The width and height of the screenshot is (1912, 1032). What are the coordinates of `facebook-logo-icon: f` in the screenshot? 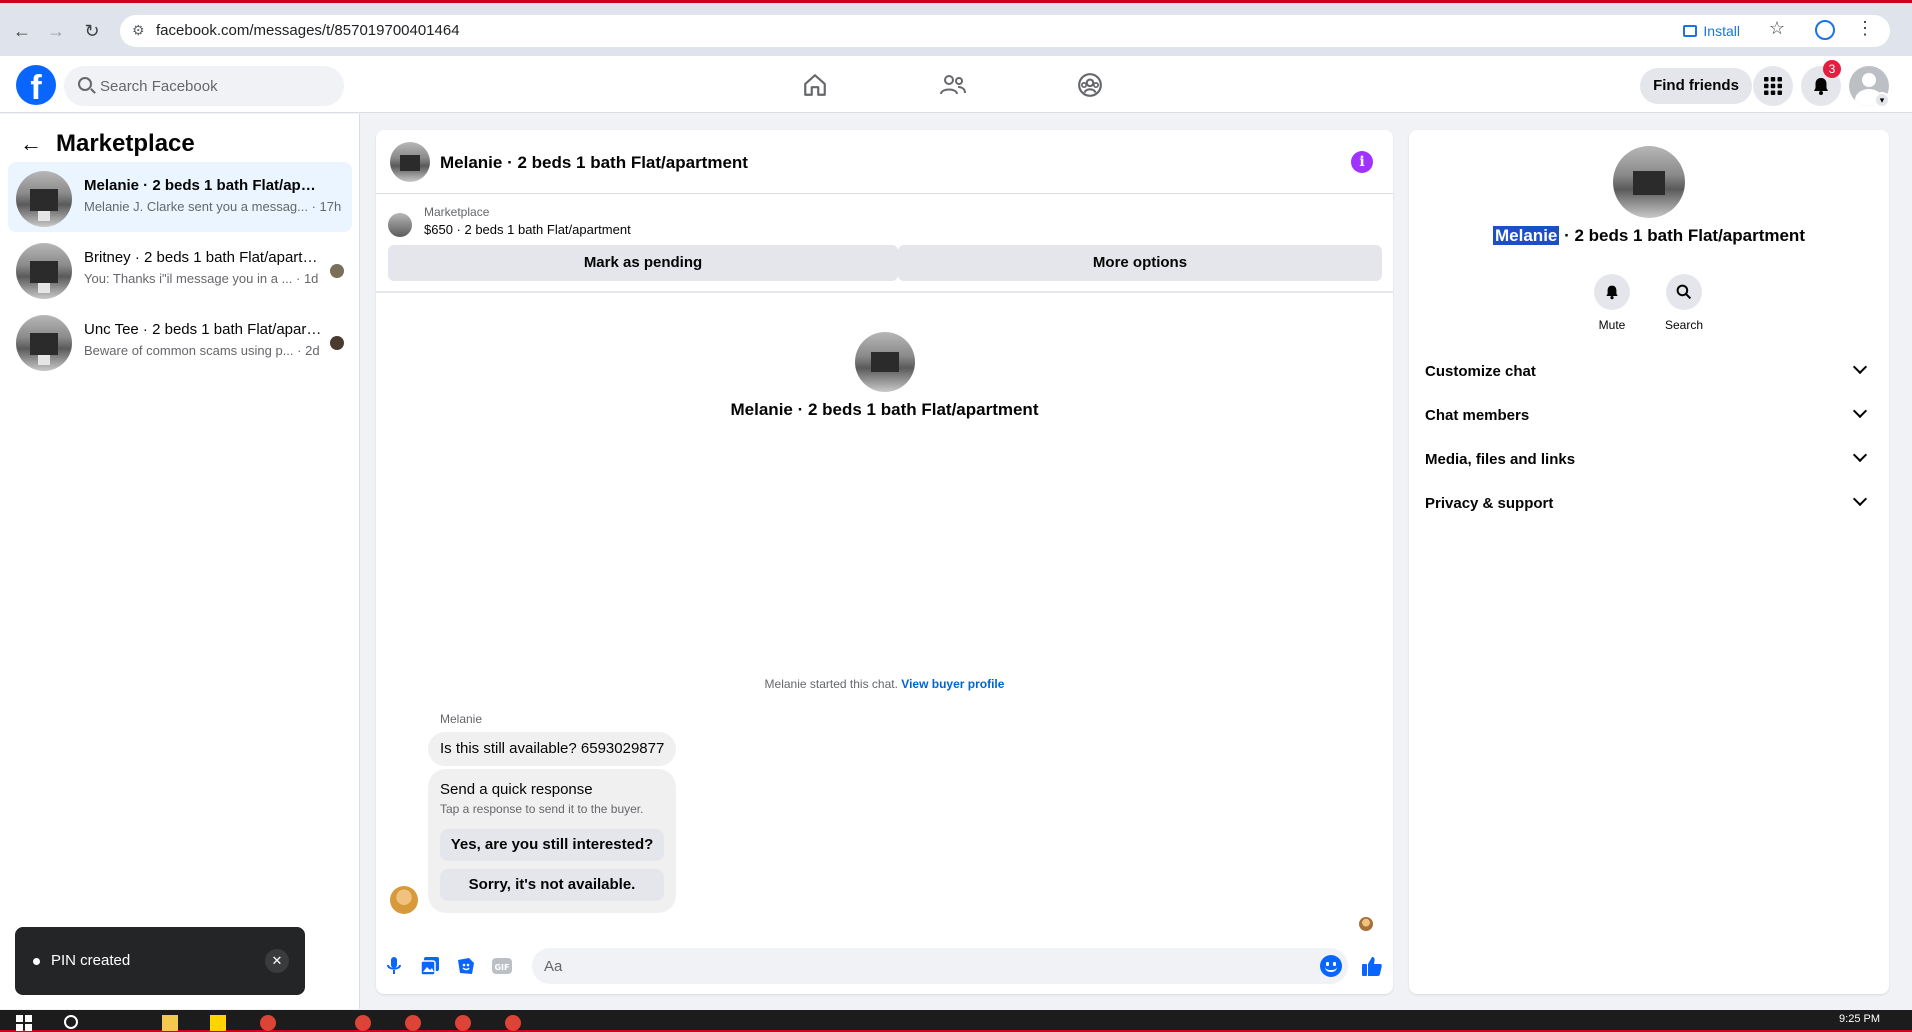 It's located at (36, 85).